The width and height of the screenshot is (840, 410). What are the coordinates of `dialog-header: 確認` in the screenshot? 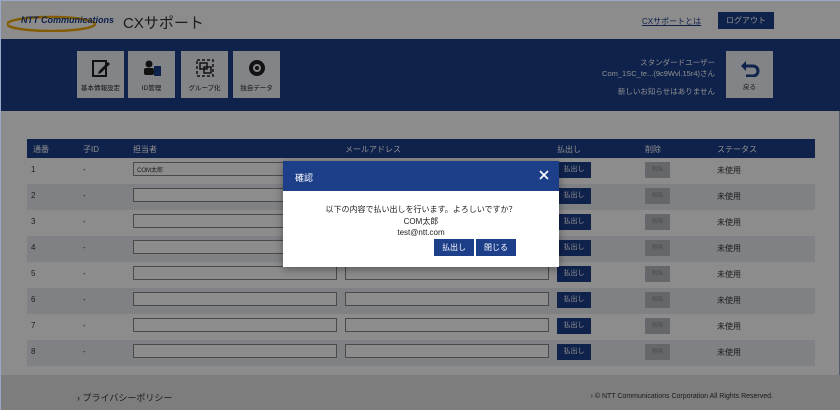 It's located at (421, 176).